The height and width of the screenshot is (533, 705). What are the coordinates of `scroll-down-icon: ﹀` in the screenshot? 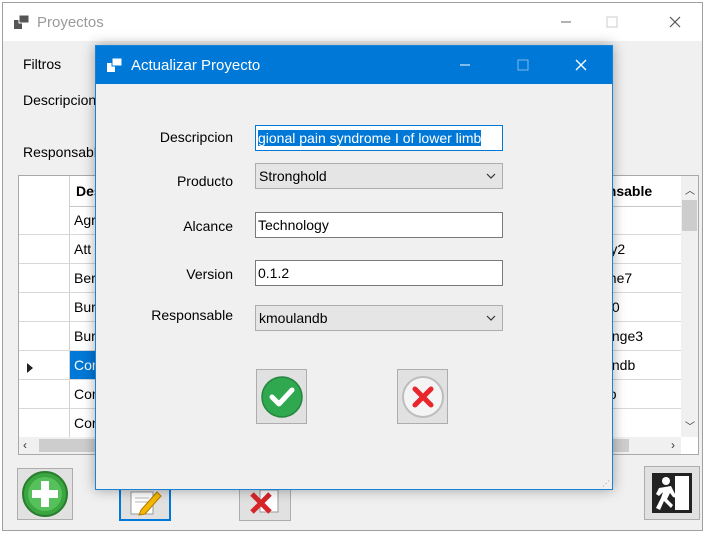 It's located at (690, 425).